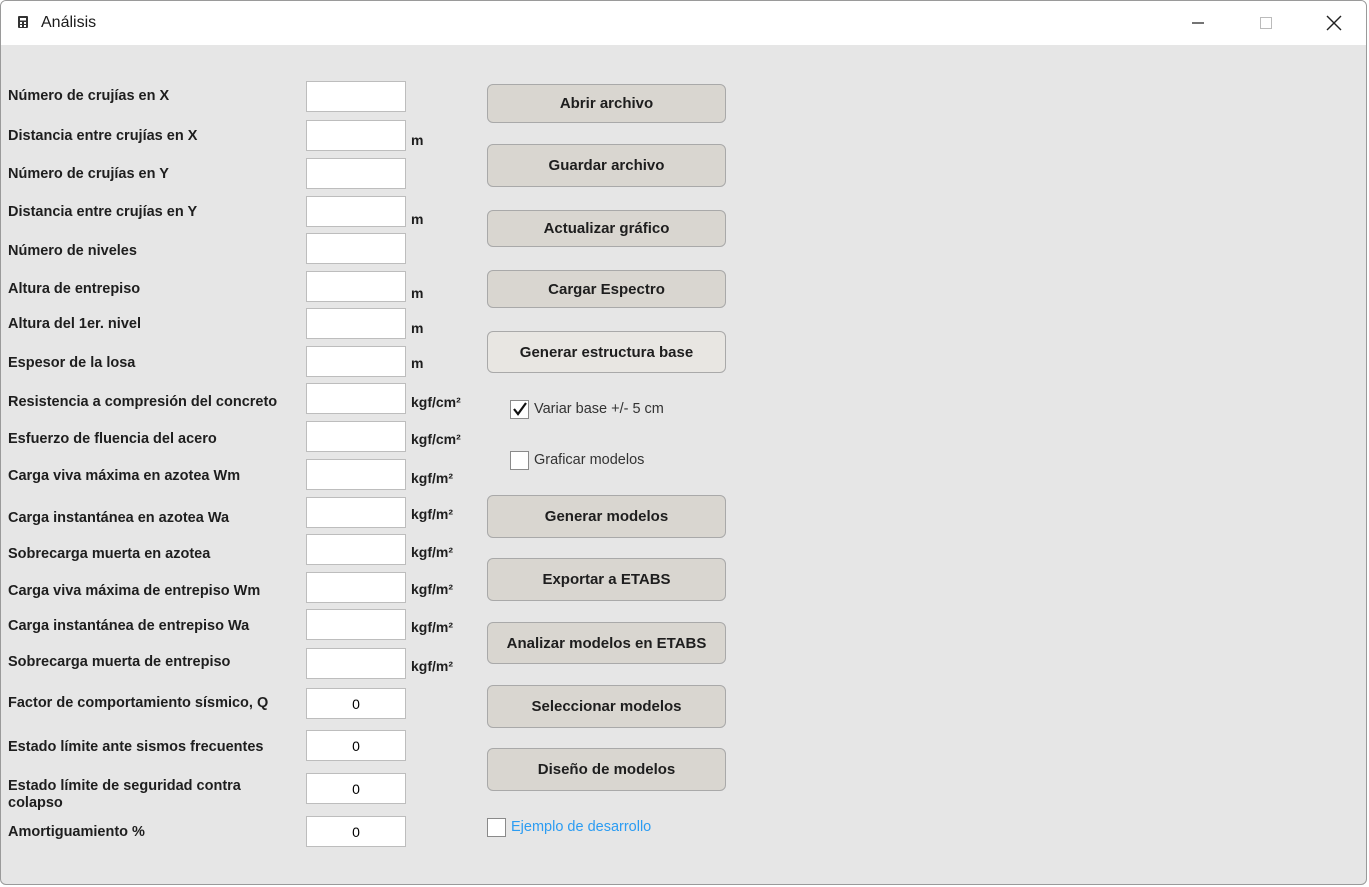 Image resolution: width=1369 pixels, height=887 pixels. I want to click on export-etabs-button: Exportar a ETABS, so click(606, 579).